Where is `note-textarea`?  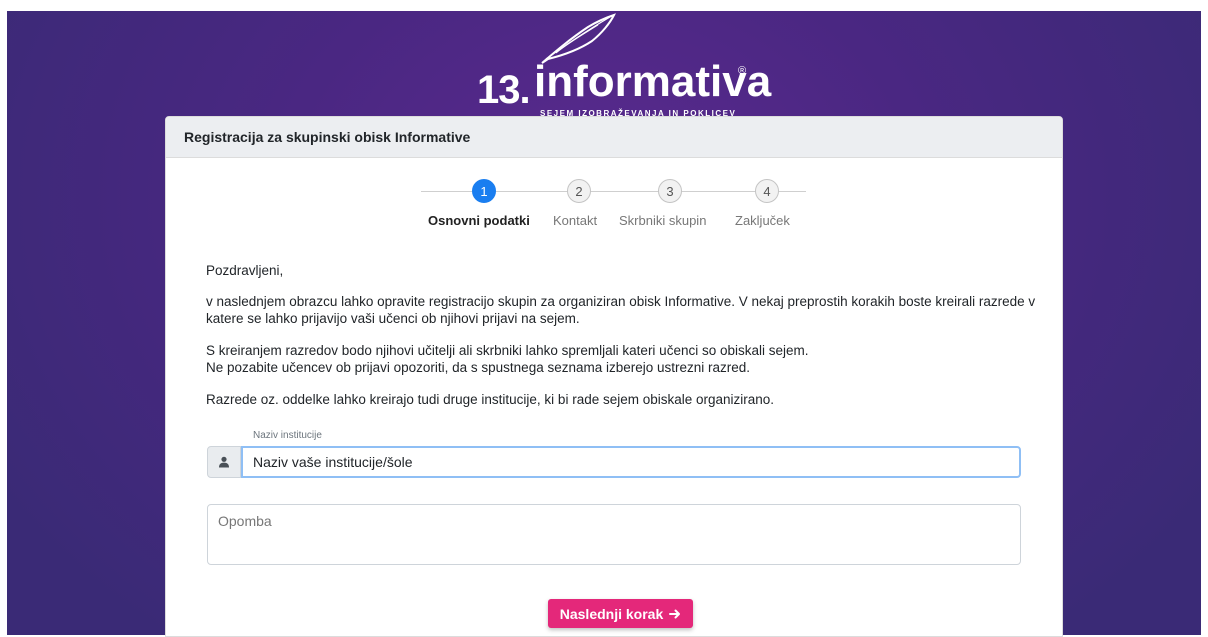 note-textarea is located at coordinates (614, 534).